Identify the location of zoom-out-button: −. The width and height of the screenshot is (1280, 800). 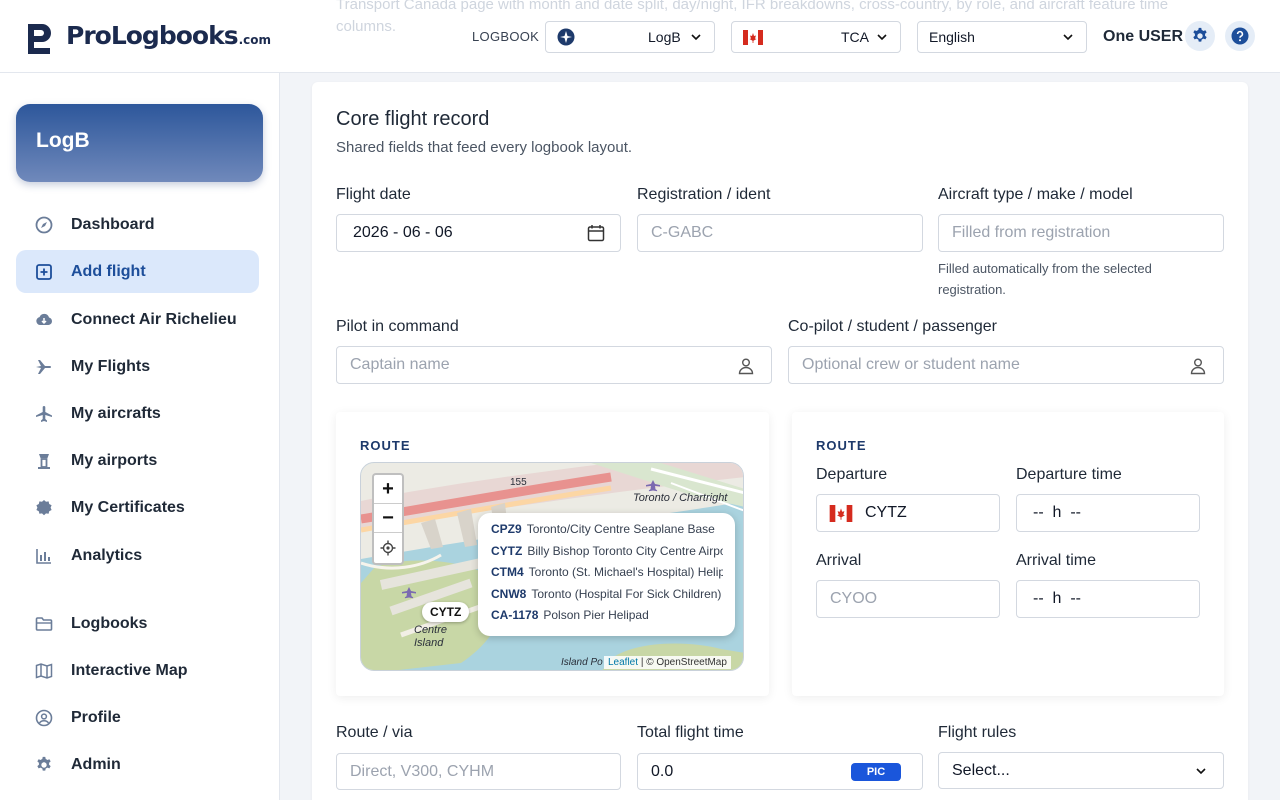
(388, 518).